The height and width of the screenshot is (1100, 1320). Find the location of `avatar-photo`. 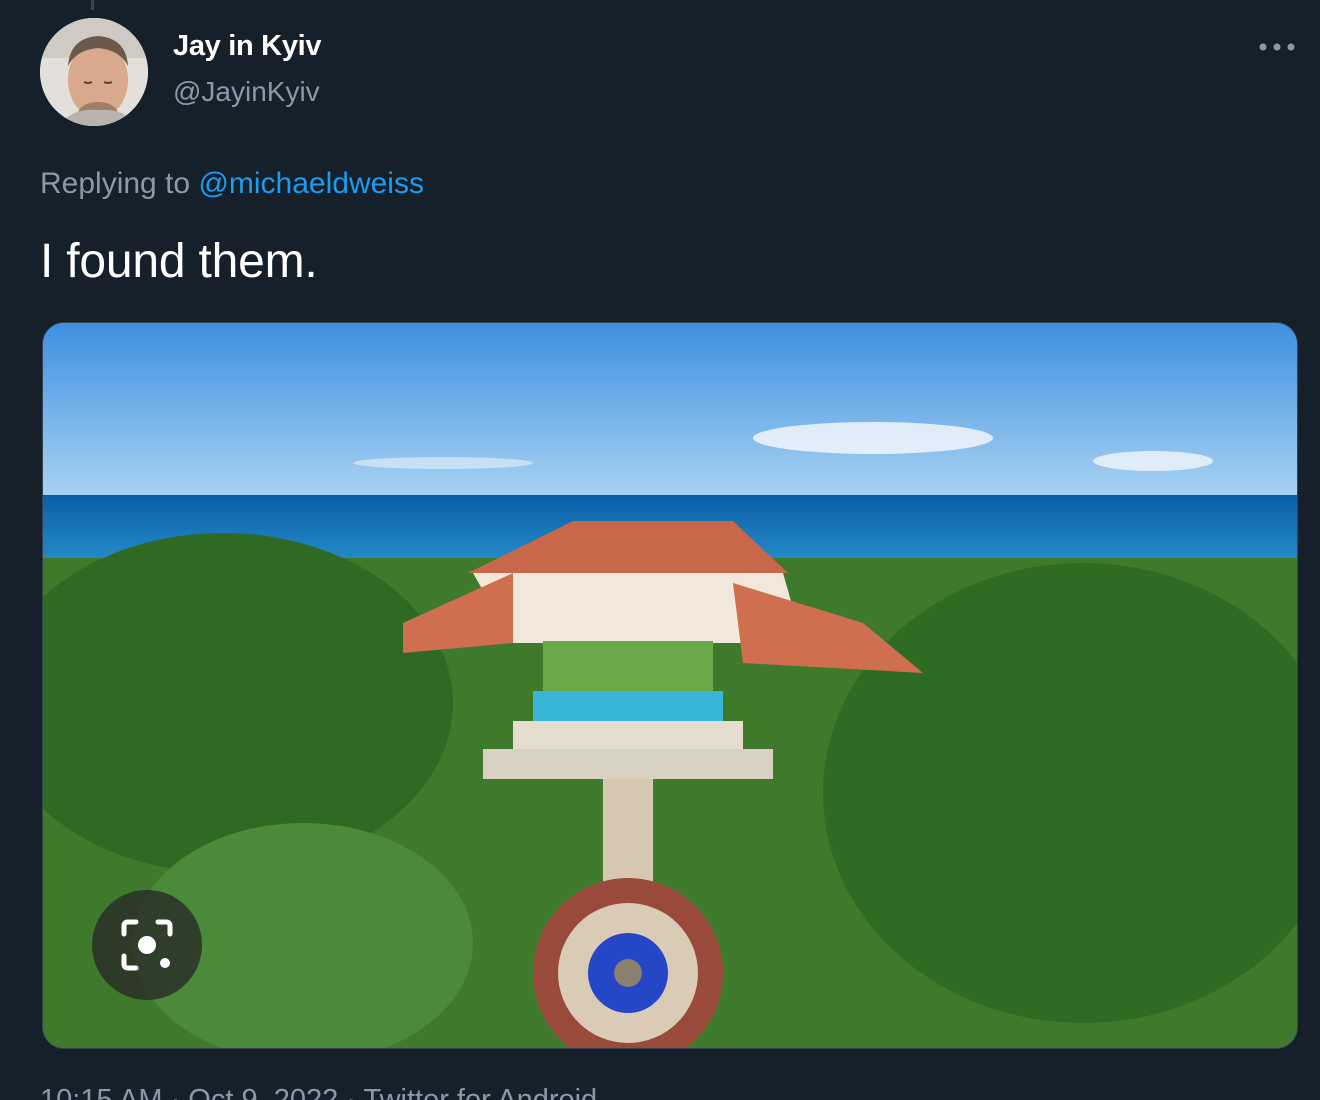

avatar-photo is located at coordinates (94, 72).